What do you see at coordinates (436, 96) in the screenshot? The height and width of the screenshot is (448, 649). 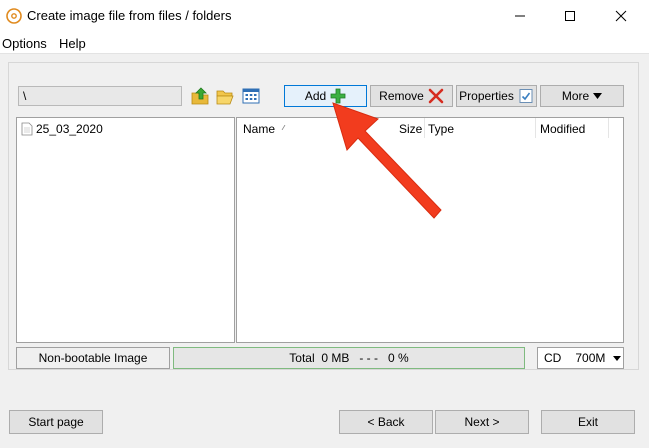 I see `remove-x-icon` at bounding box center [436, 96].